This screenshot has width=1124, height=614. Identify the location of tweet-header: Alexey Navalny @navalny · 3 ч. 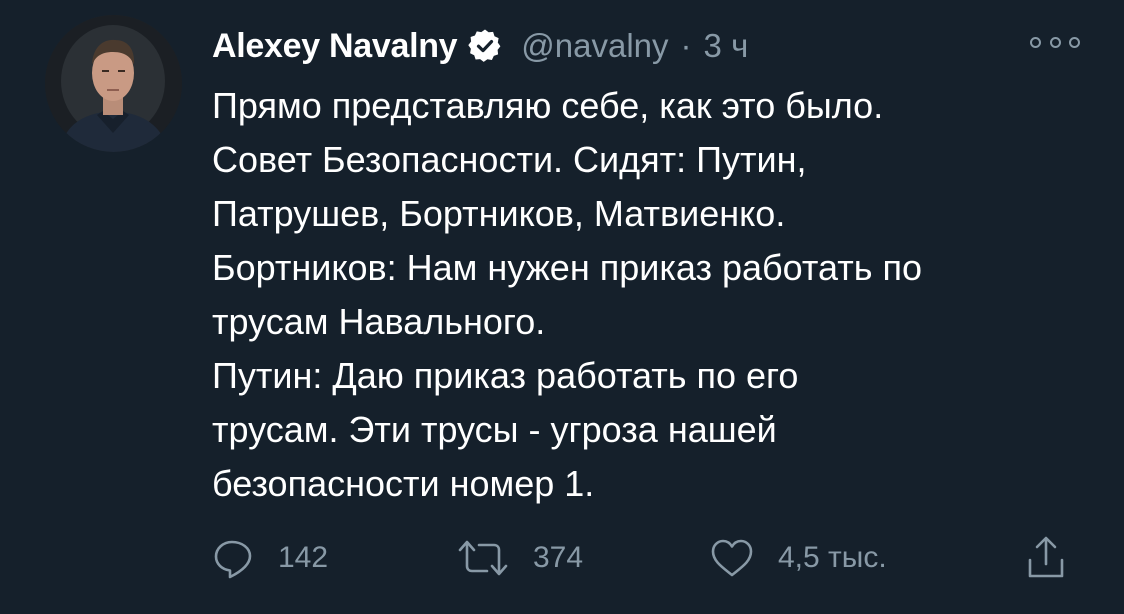
(480, 46).